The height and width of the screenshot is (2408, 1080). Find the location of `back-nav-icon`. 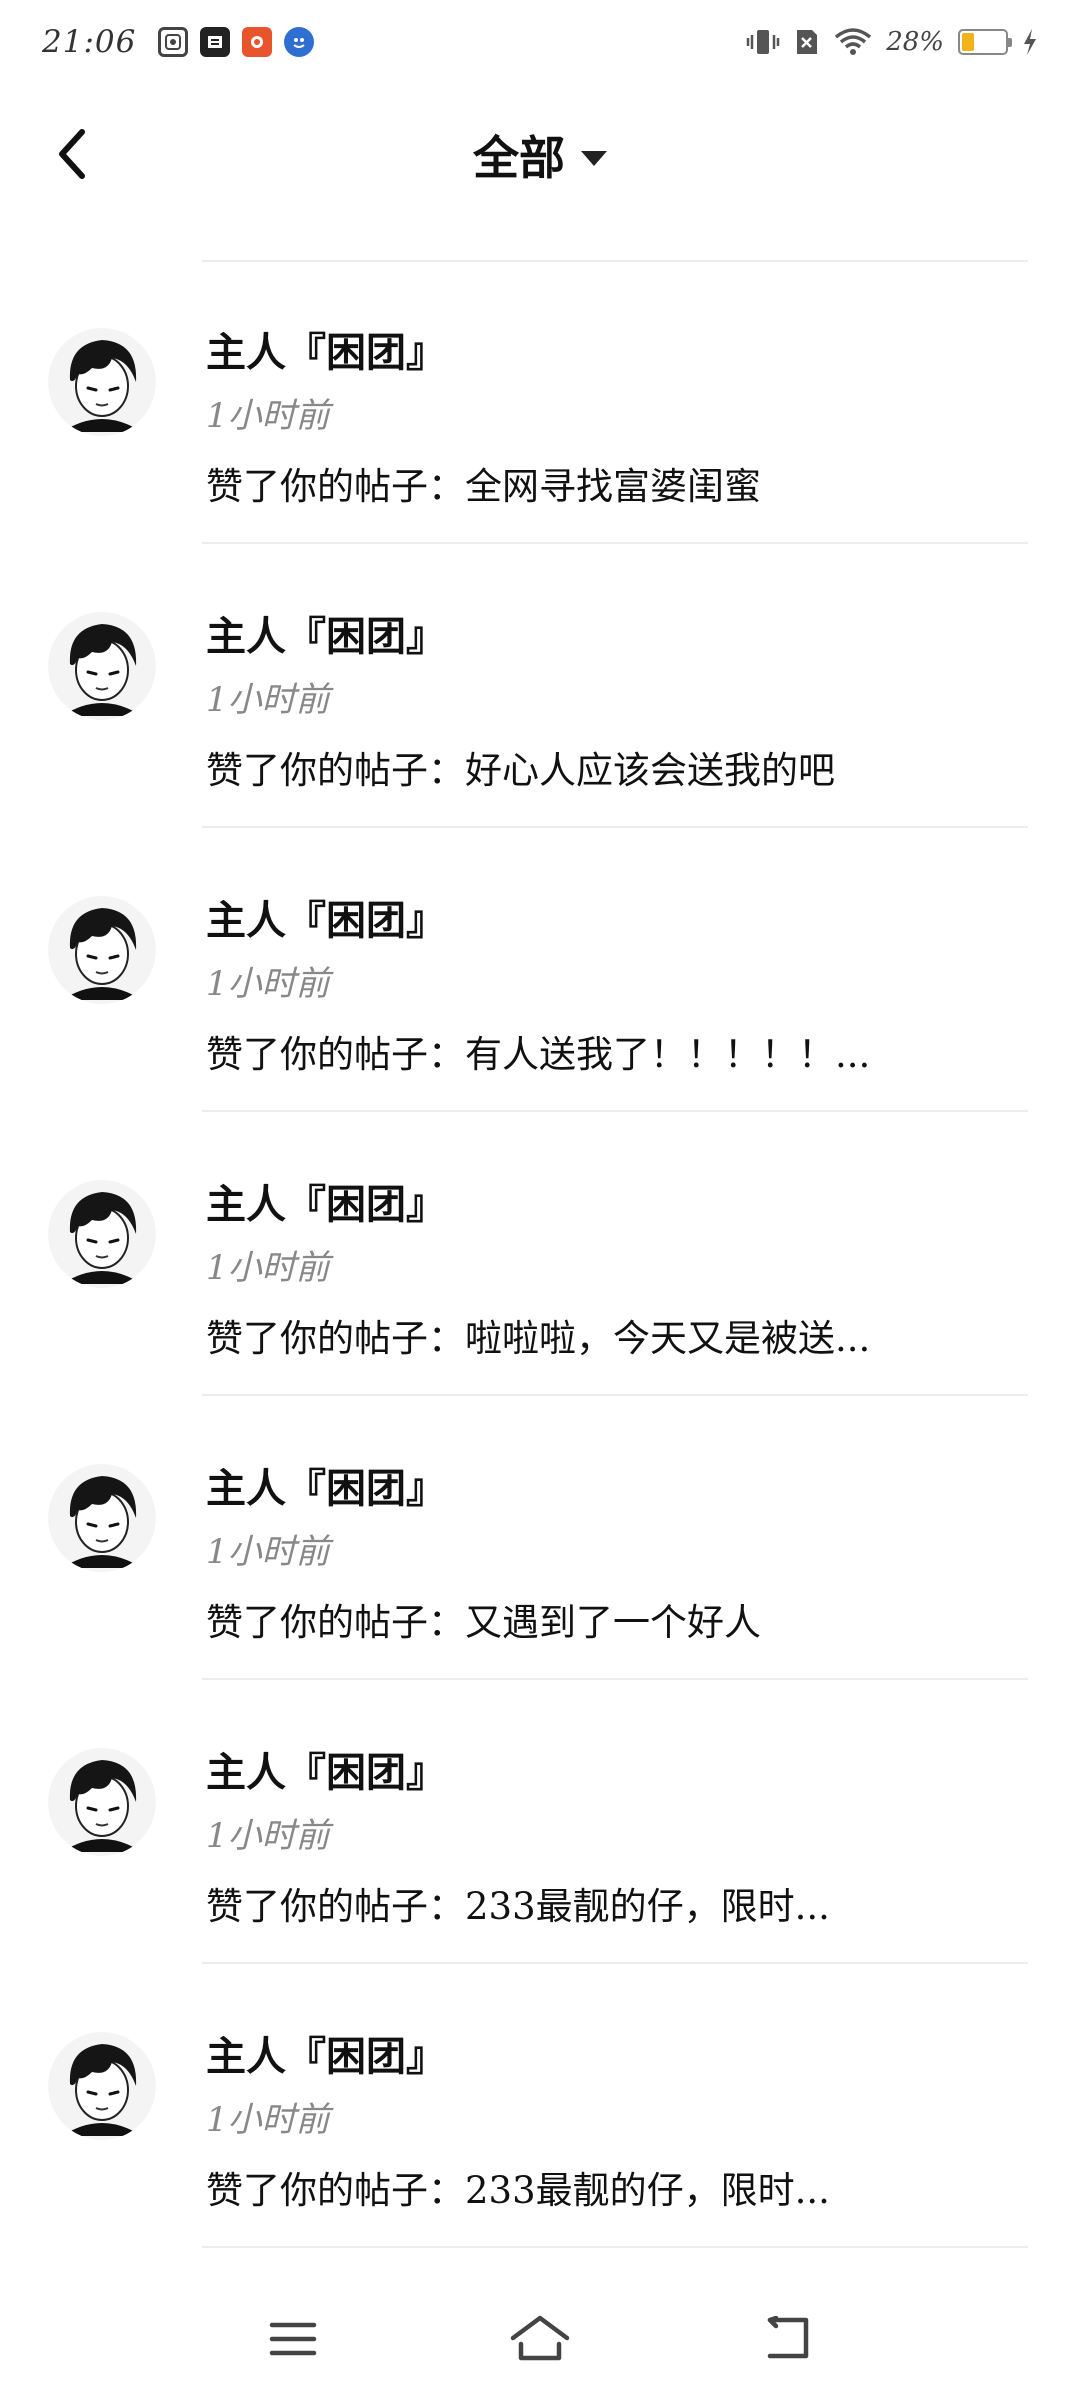

back-nav-icon is located at coordinates (787, 2337).